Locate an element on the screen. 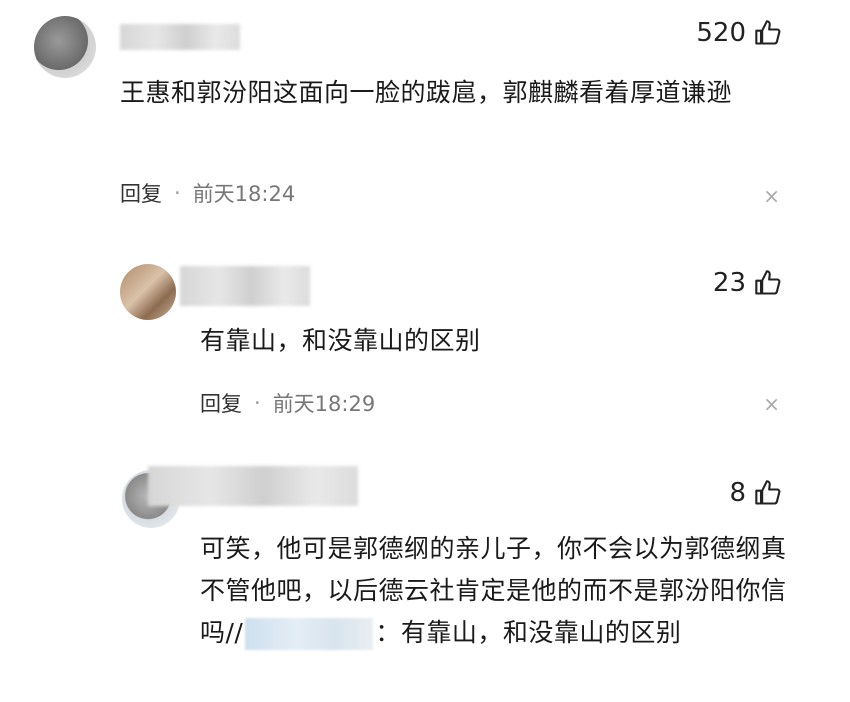 This screenshot has width=850, height=702. comment-meta: 回复 · 前天18:24 is located at coordinates (207, 193).